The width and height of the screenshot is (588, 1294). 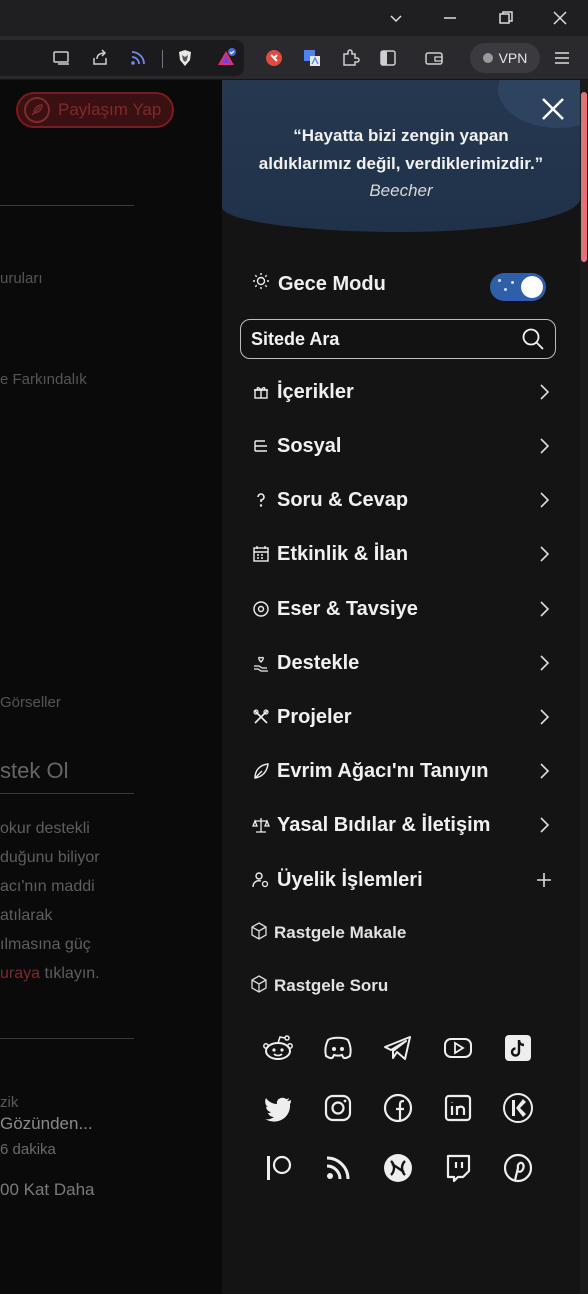 What do you see at coordinates (294, 58) in the screenshot?
I see `browser-toolbar: VPN` at bounding box center [294, 58].